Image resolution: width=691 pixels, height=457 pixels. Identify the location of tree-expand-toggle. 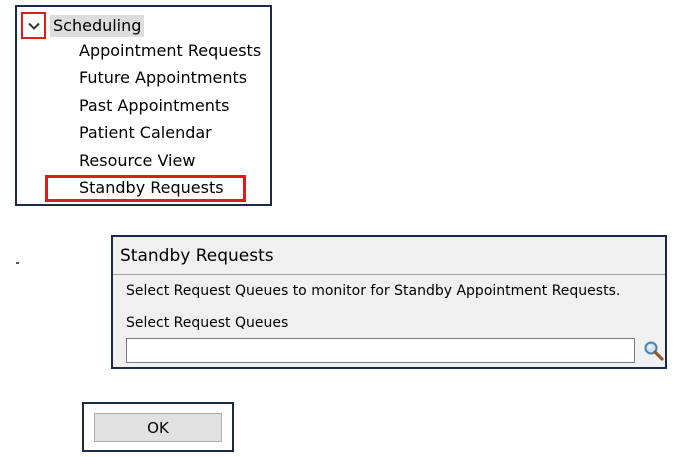
(33, 25).